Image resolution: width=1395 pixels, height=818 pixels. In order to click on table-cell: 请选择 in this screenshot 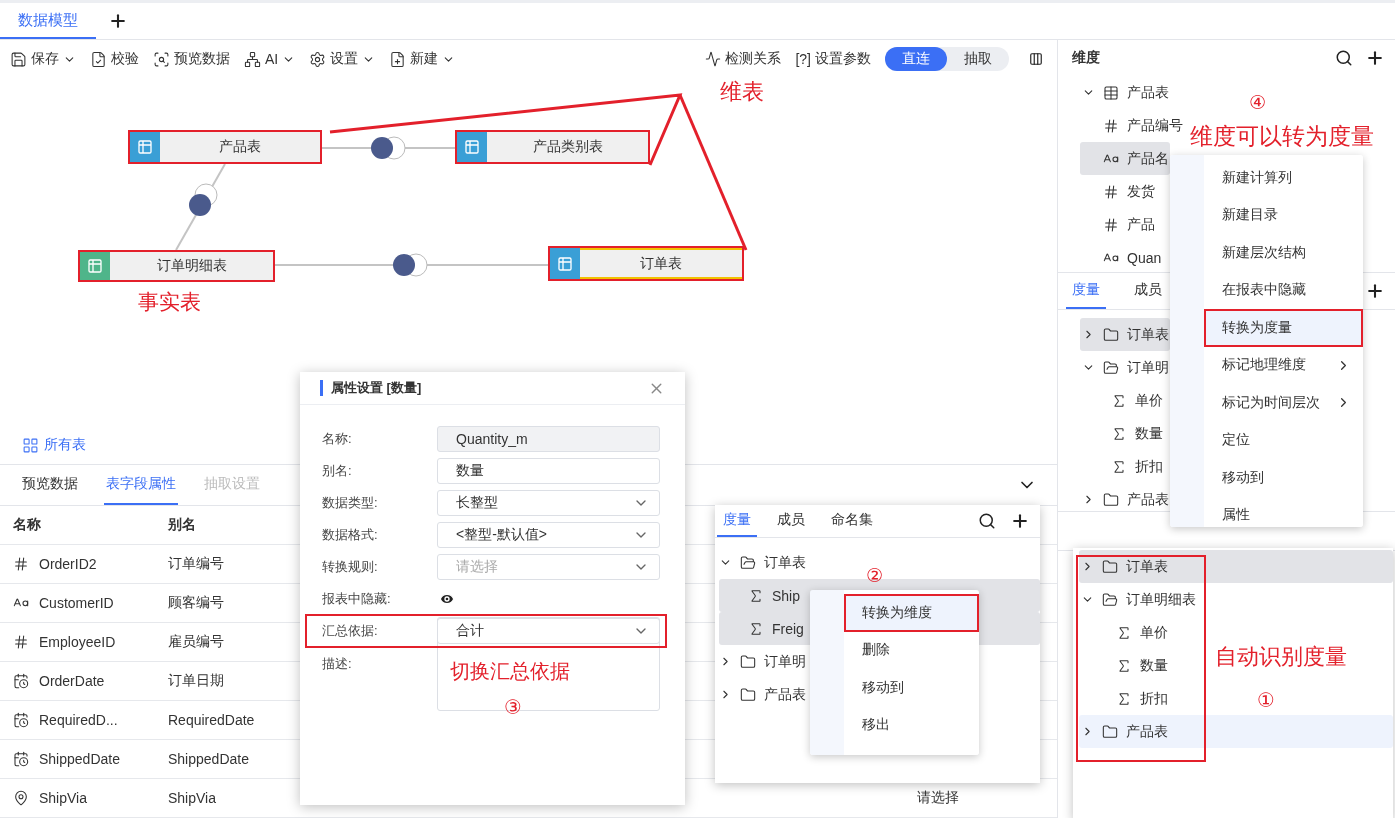, I will do `click(938, 798)`.